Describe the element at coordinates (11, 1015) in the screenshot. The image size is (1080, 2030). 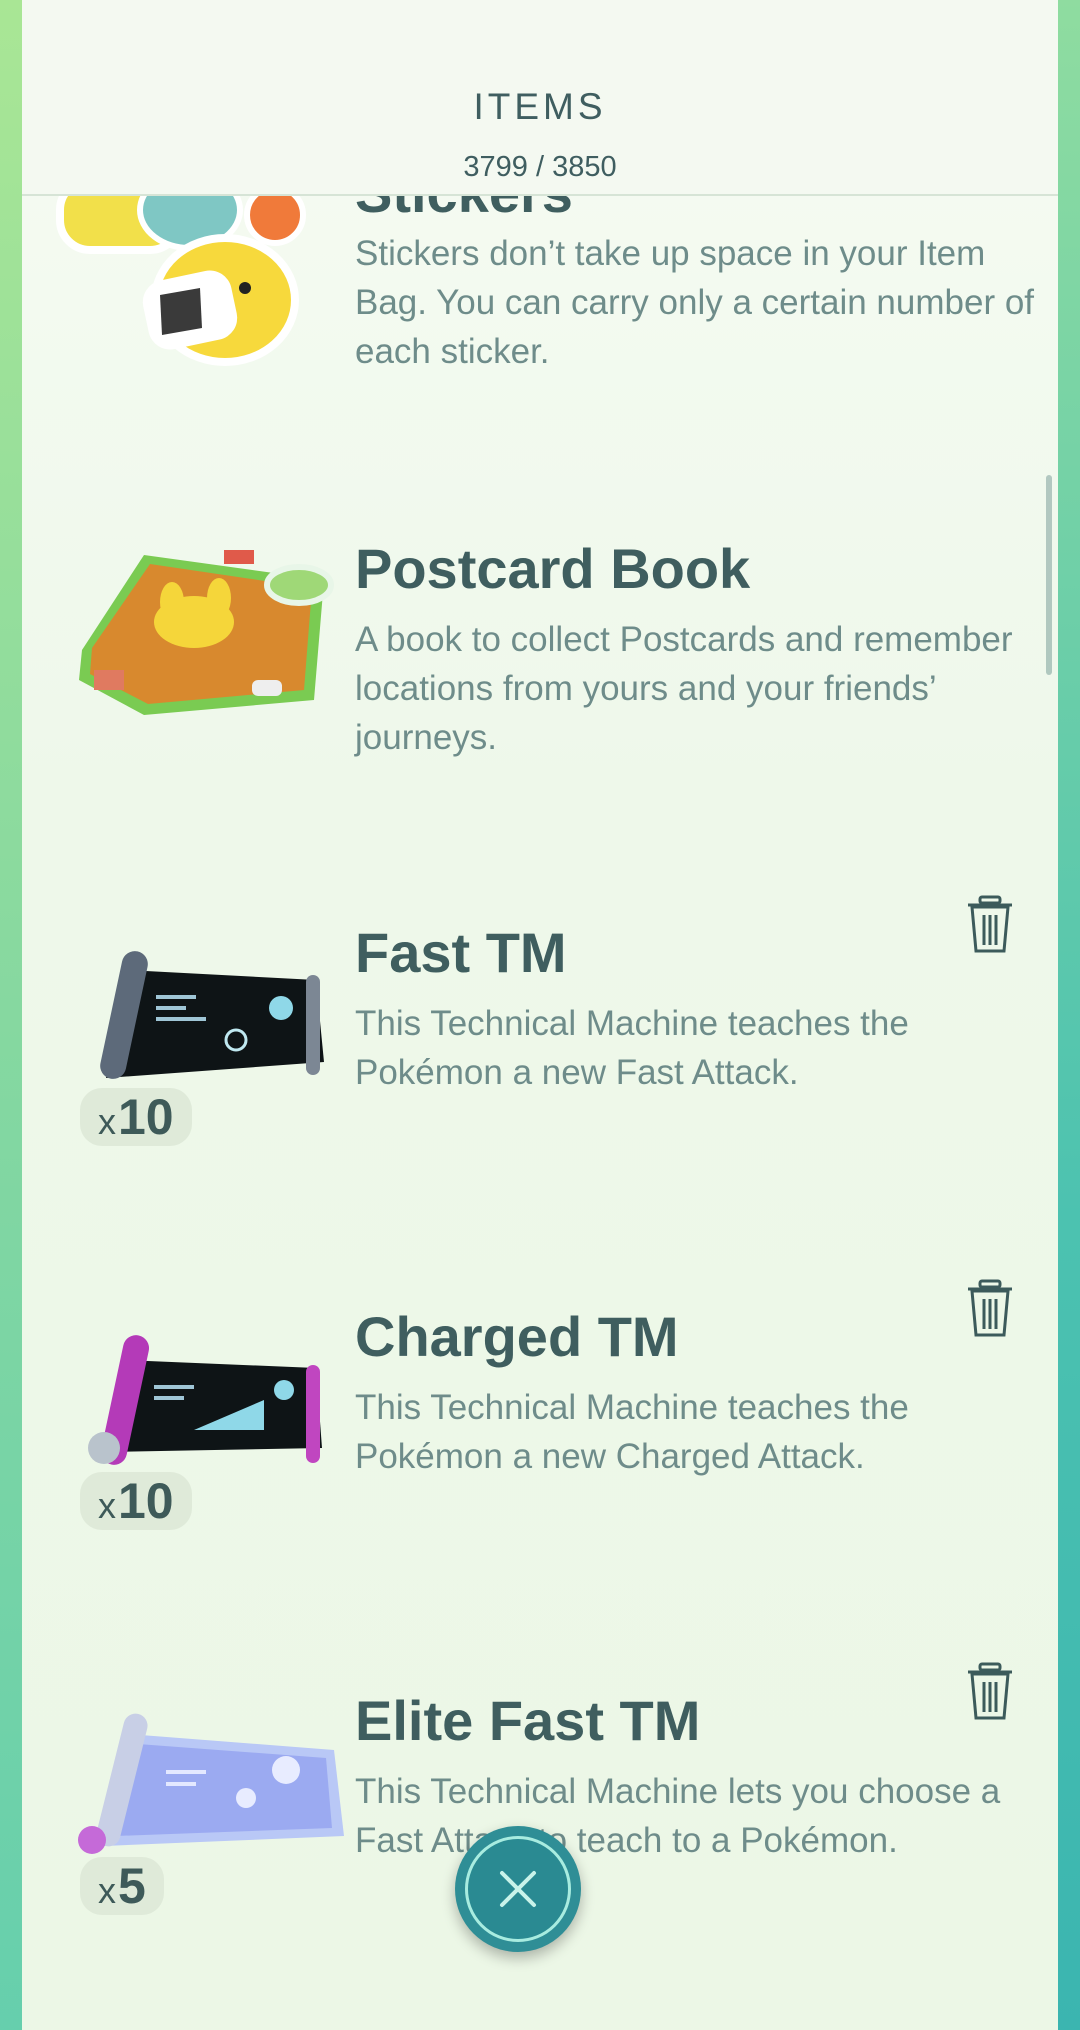
I see `background-left-edge` at that location.